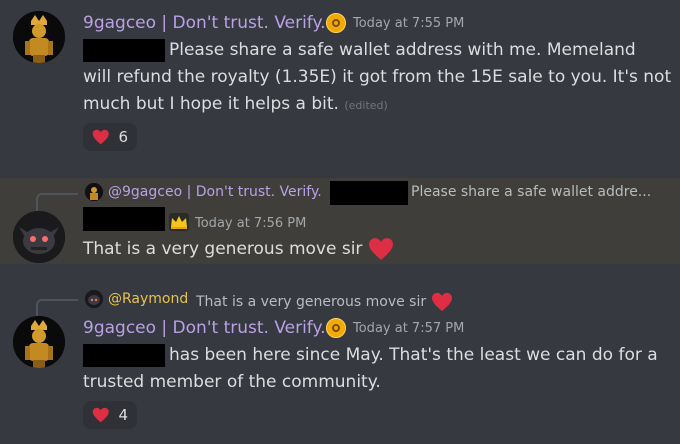 The height and width of the screenshot is (444, 680). I want to click on message-text: That is a very generous move sir, so click(238, 249).